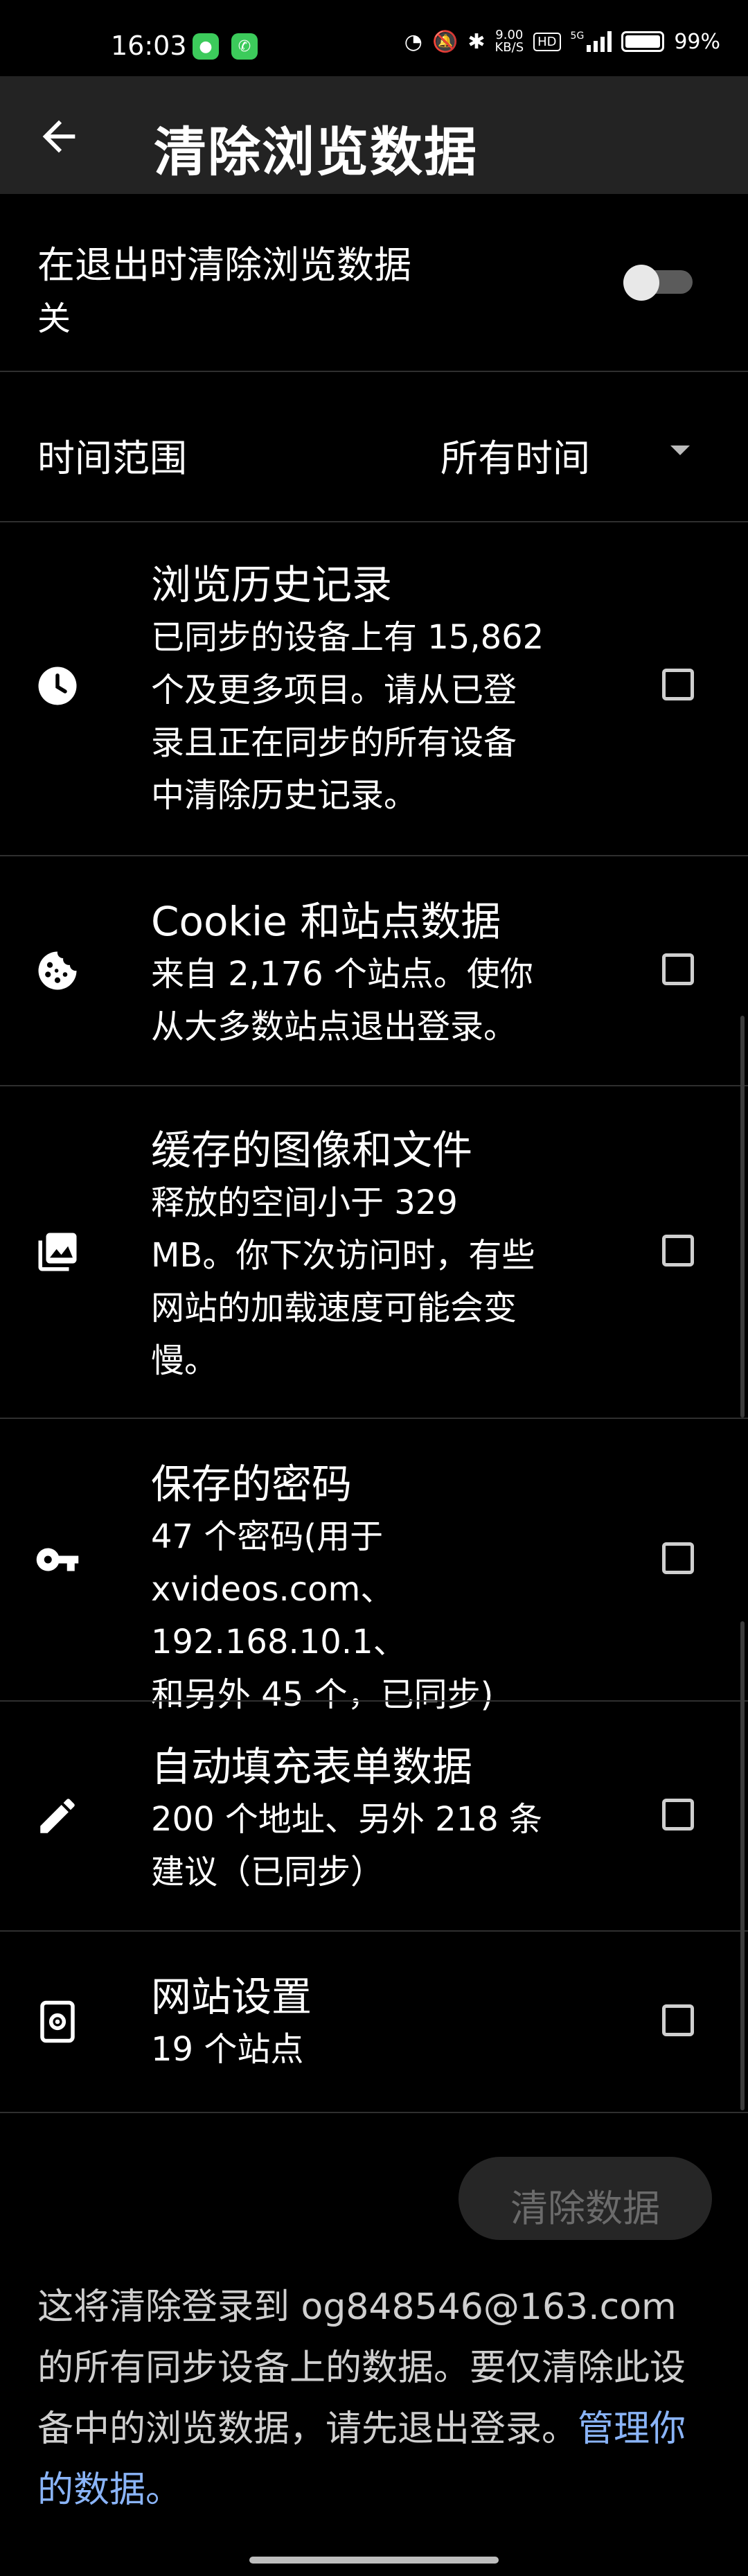  I want to click on time-range-select: 所有时间, so click(572, 450).